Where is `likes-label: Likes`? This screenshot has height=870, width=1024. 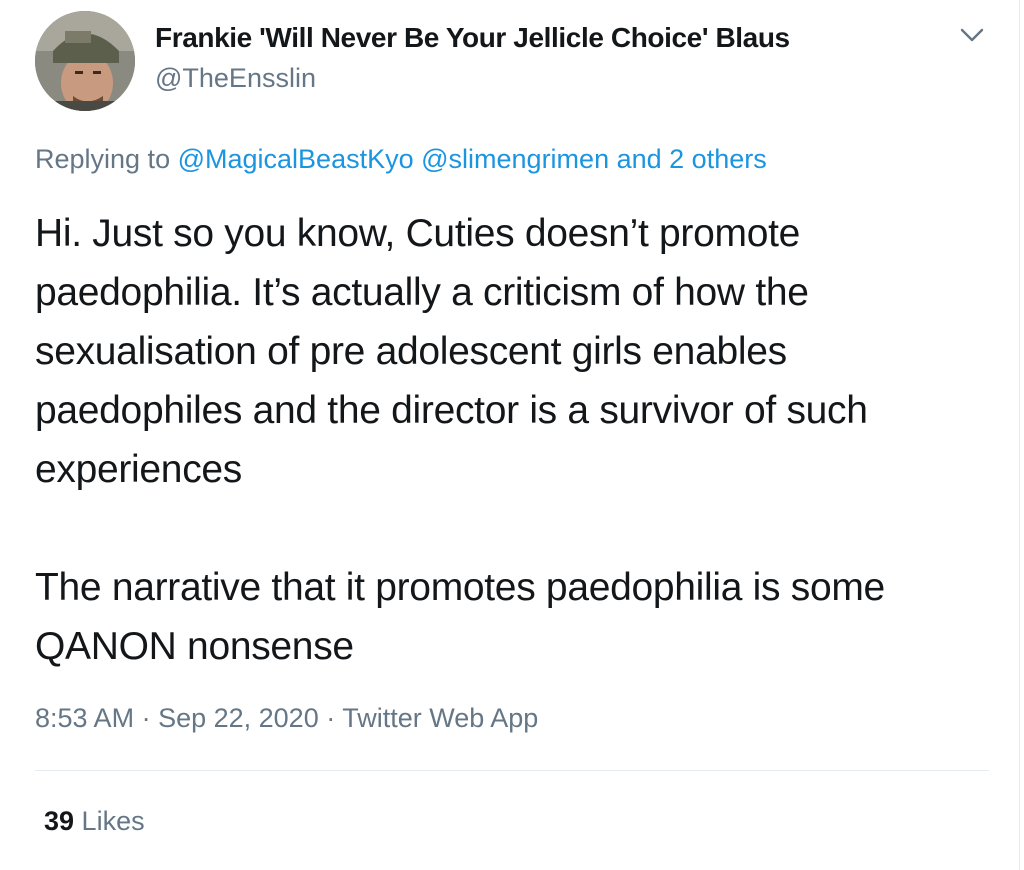
likes-label: Likes is located at coordinates (109, 821).